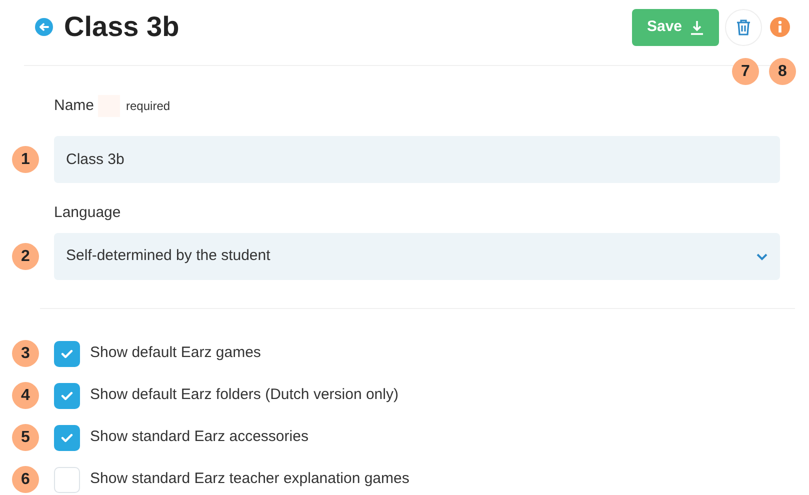 The image size is (809, 495). I want to click on page-title: Class 3b, so click(122, 27).